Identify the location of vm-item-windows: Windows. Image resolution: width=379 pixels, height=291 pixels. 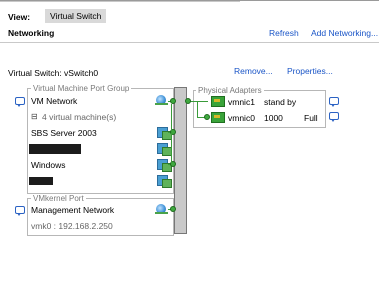
(48, 165).